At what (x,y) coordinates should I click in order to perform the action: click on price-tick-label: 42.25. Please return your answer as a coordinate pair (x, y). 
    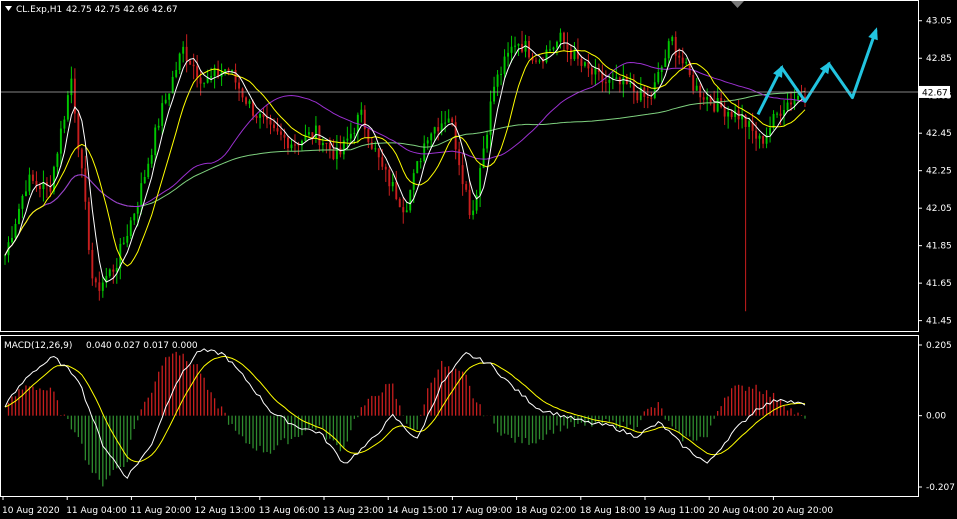
    Looking at the image, I should click on (939, 172).